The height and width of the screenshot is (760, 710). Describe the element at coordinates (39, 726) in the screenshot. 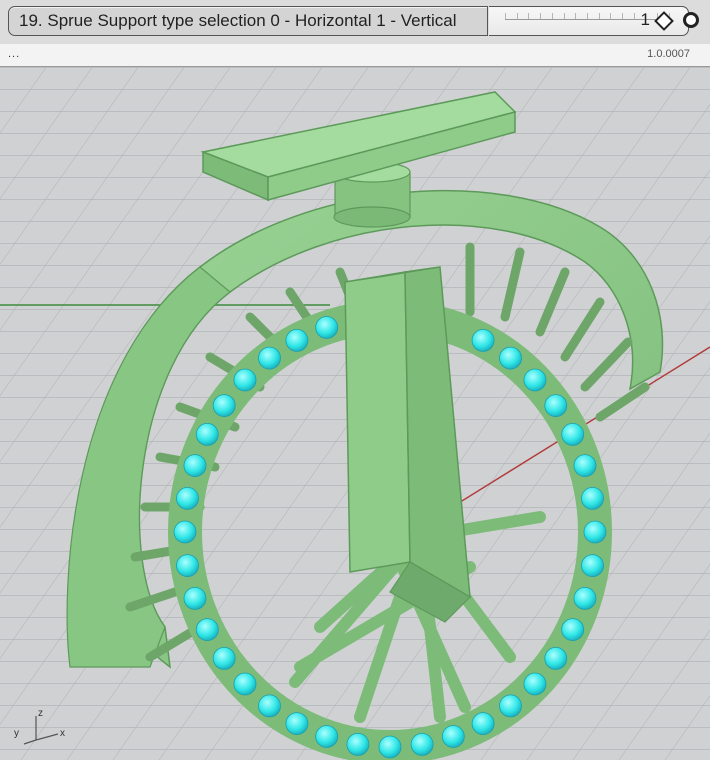

I see `axis-indicator-icon: z x y` at that location.